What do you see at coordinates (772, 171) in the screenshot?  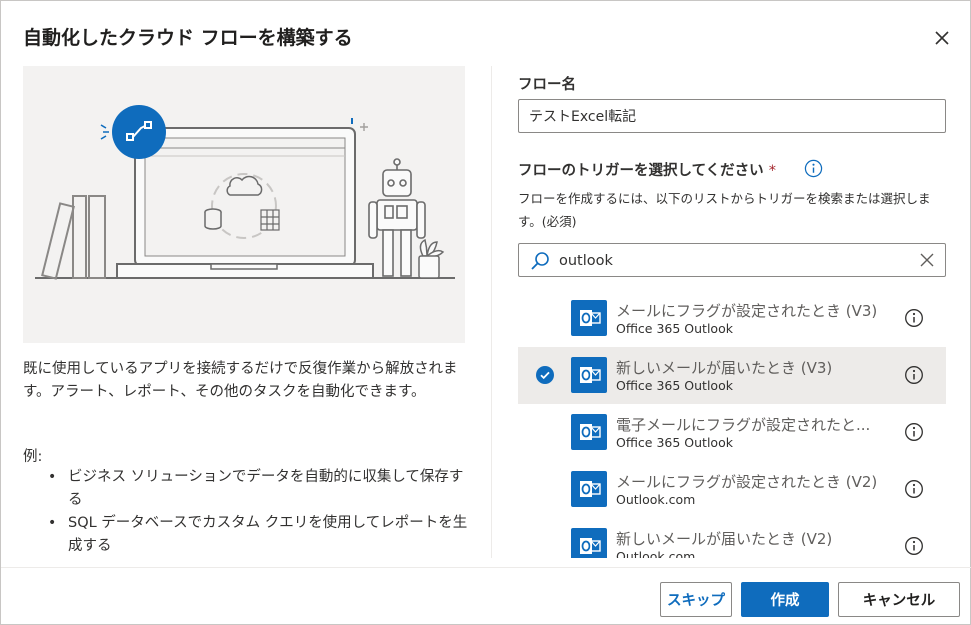 I see `required-mark: *` at bounding box center [772, 171].